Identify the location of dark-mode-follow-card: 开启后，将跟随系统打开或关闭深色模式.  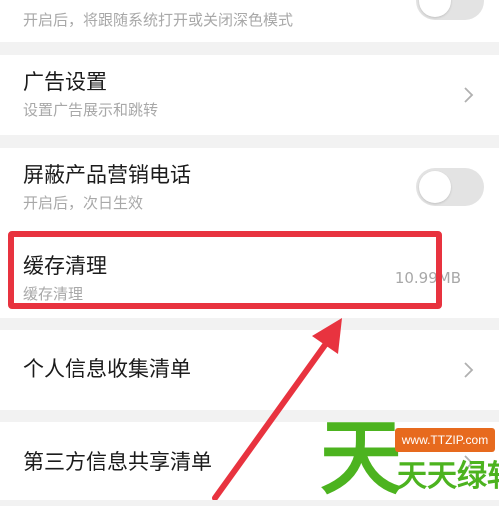
(249, 21).